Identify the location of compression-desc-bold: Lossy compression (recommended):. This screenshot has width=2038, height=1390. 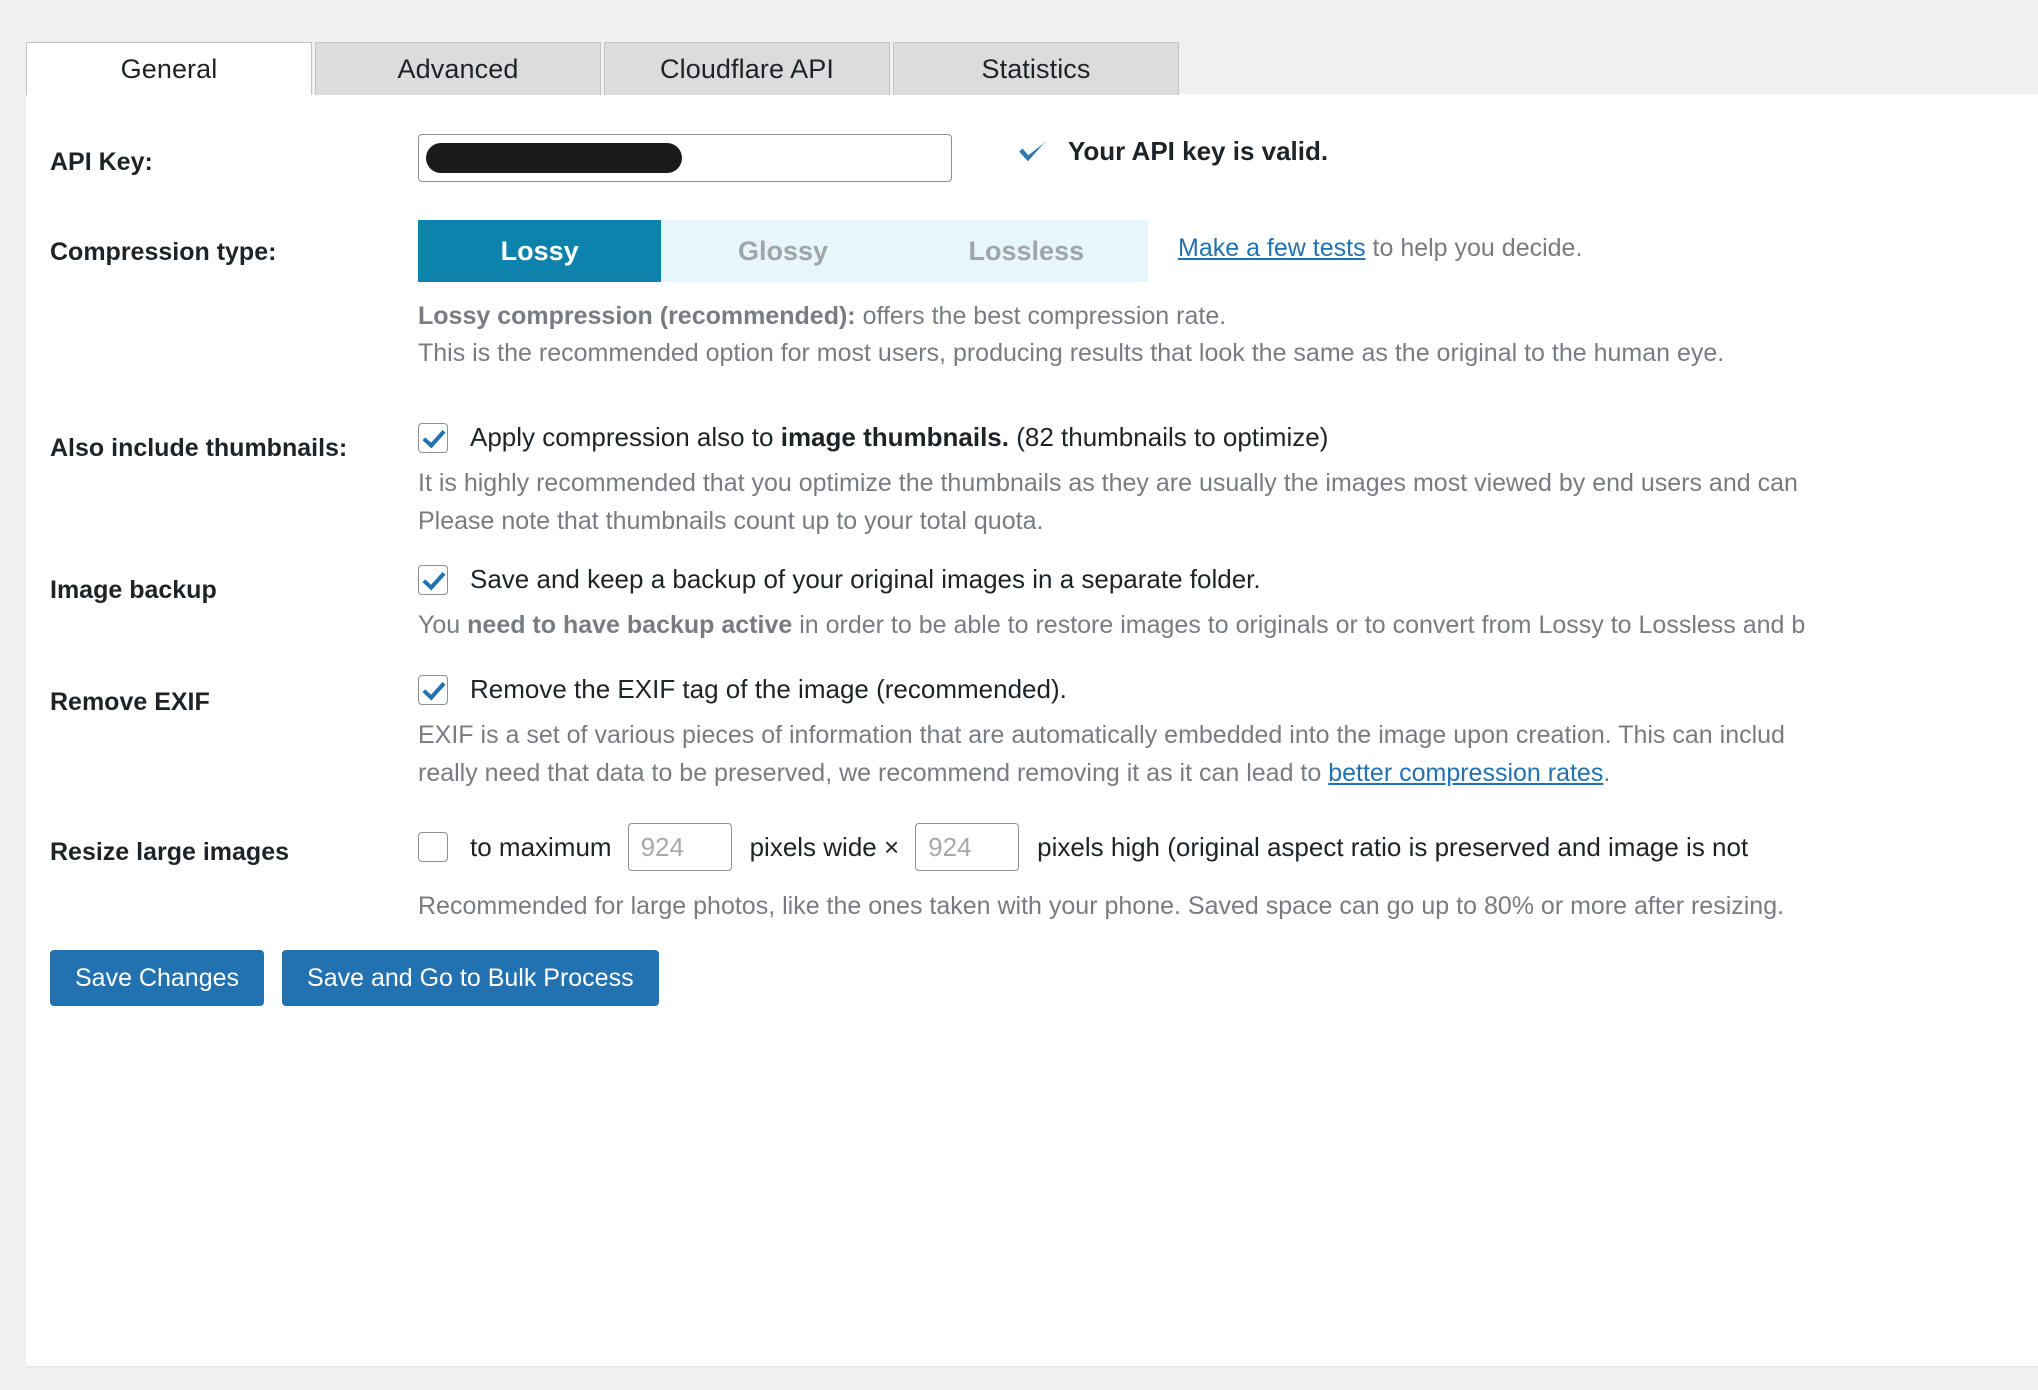
(637, 316).